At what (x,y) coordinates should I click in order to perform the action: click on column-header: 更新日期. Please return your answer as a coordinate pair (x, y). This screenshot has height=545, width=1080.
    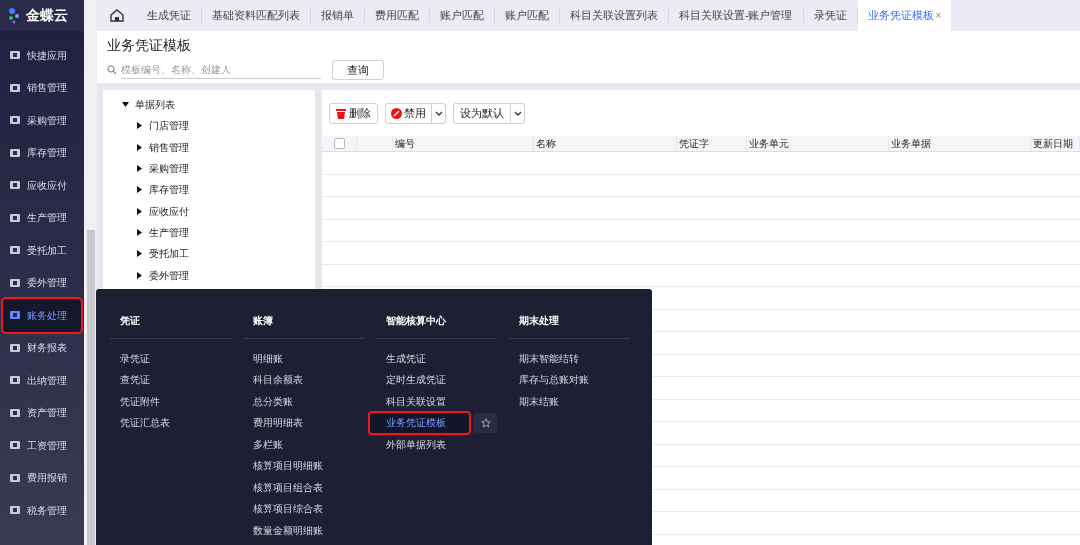
    Looking at the image, I should click on (1055, 143).